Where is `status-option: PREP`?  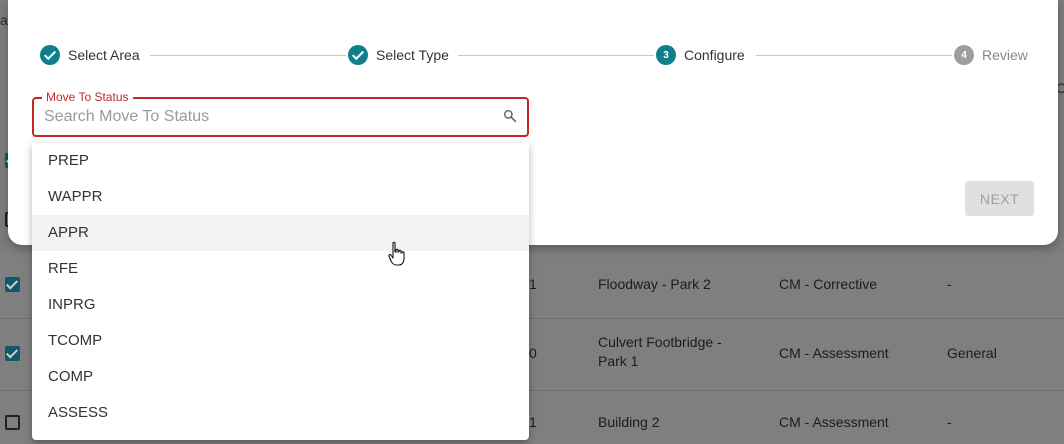 status-option: PREP is located at coordinates (280, 161).